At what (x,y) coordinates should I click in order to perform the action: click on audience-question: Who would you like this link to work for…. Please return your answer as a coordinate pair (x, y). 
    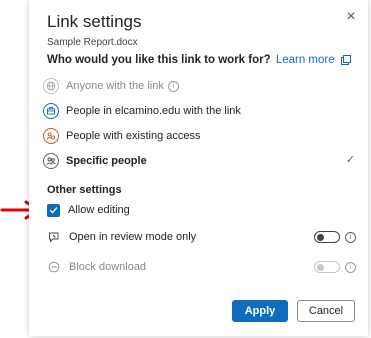
    Looking at the image, I should click on (199, 60).